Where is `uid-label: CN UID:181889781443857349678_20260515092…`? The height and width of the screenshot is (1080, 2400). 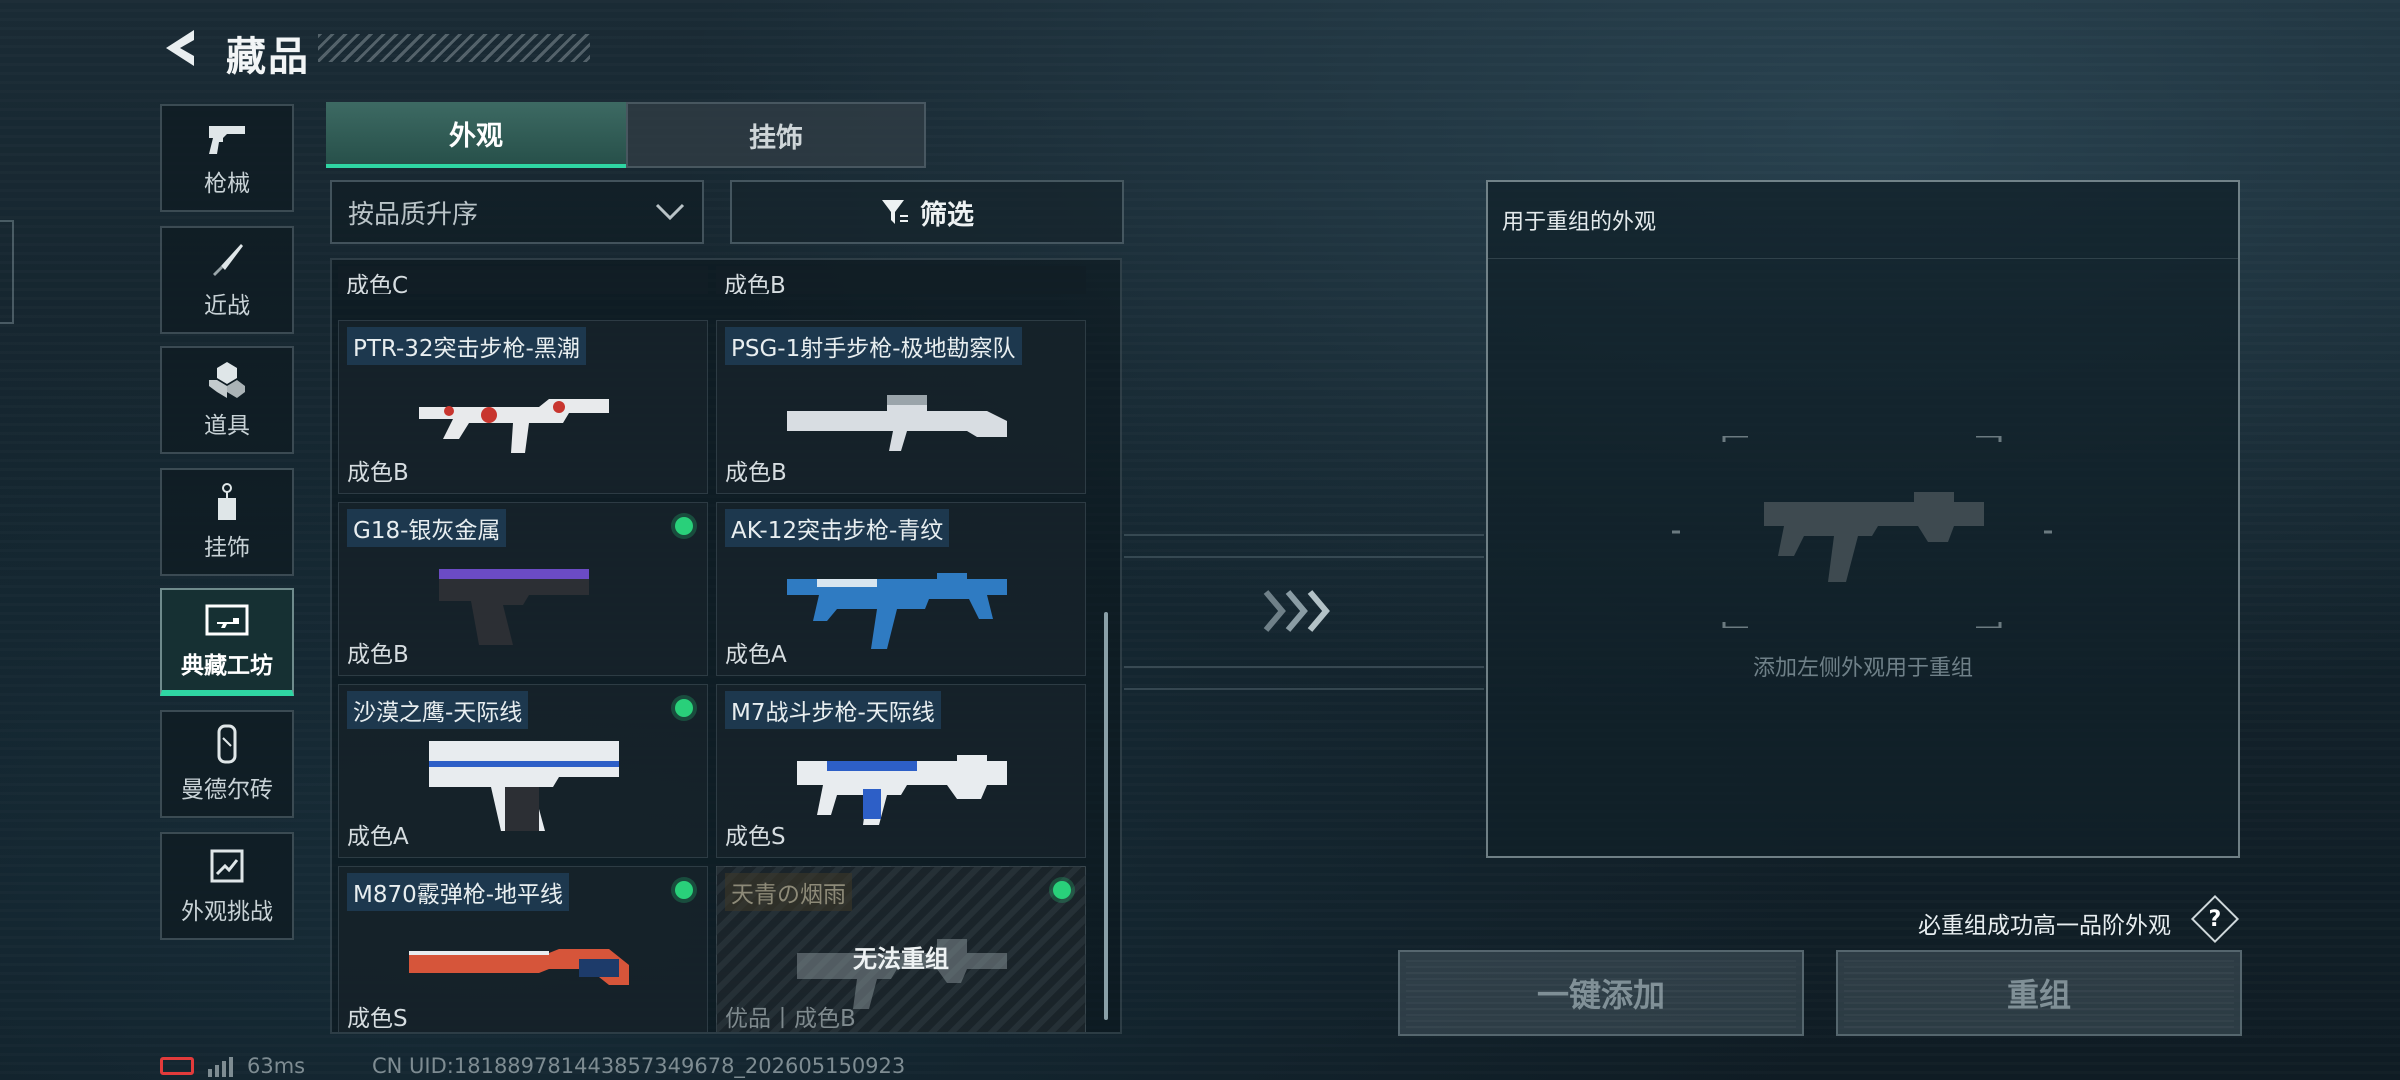
uid-label: CN UID:181889781443857349678_20260515092… is located at coordinates (639, 1066).